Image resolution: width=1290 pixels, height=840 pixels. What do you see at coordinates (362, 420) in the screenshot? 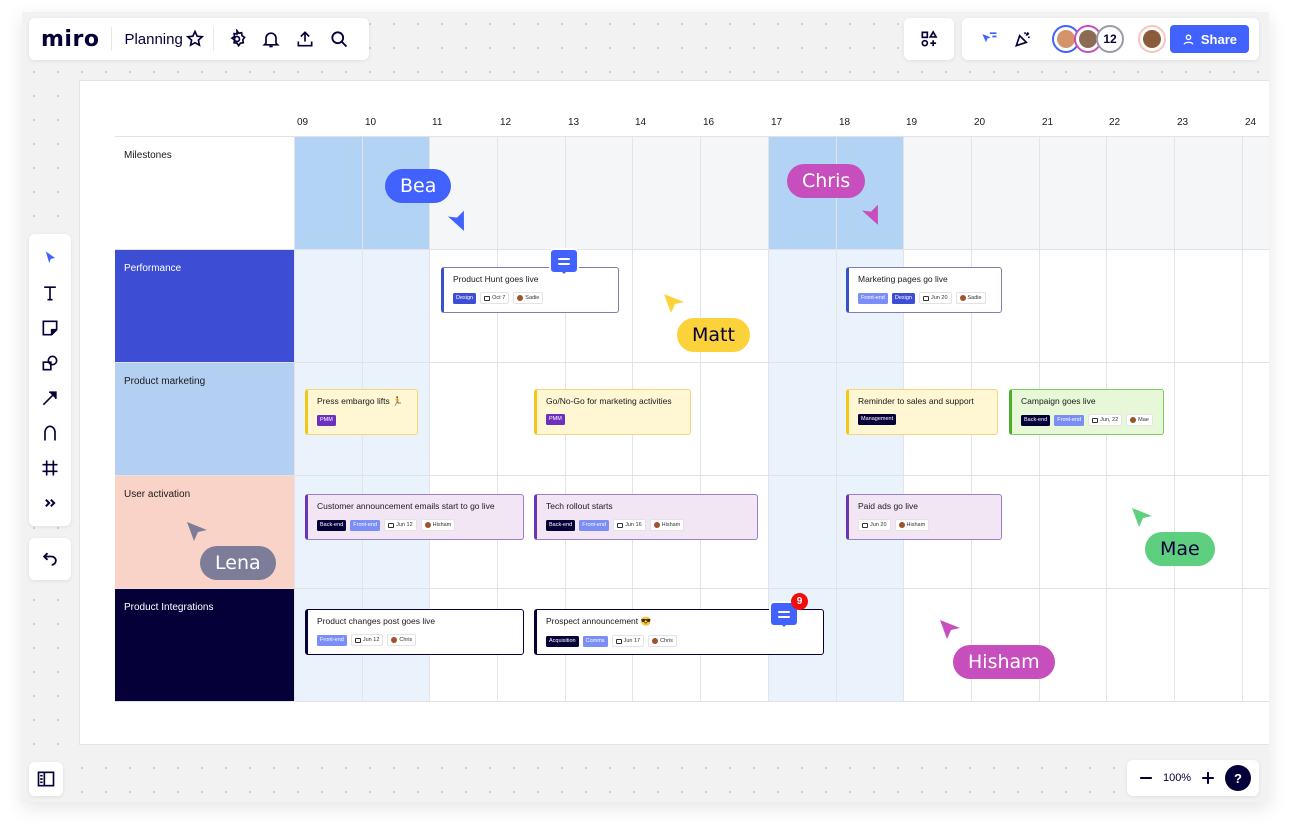
I see `card-tags: PMM` at bounding box center [362, 420].